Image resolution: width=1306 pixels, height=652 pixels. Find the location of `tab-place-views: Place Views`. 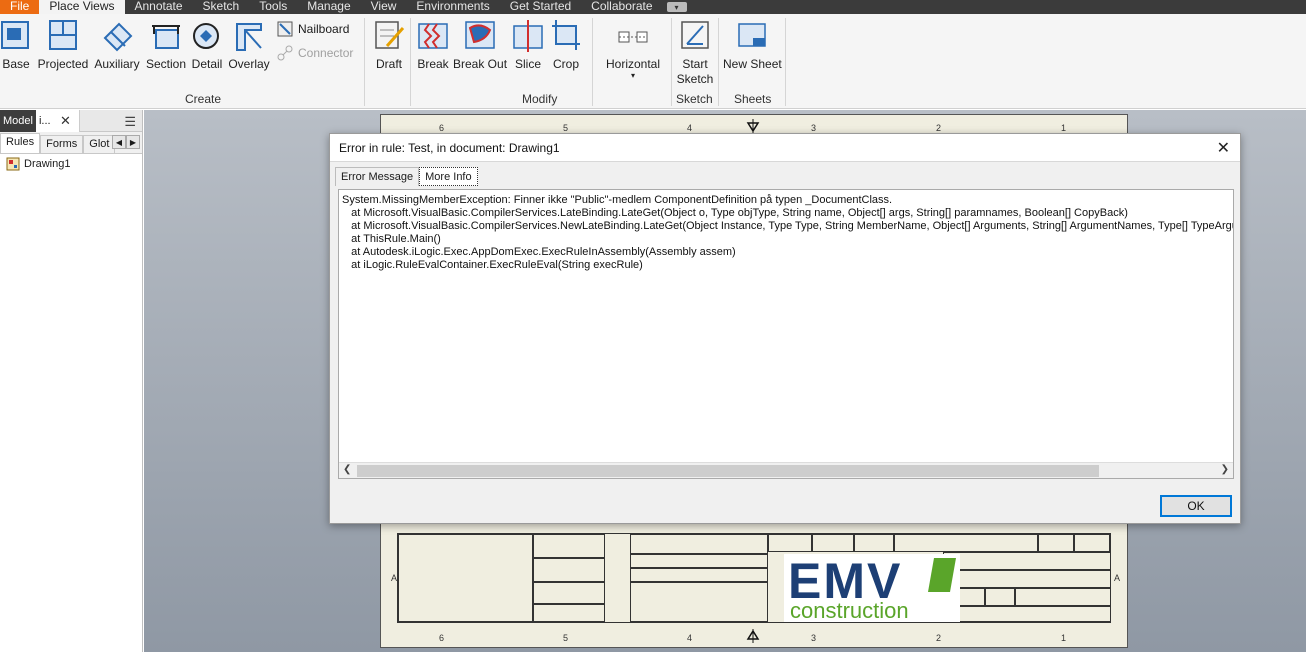

tab-place-views: Place Views is located at coordinates (82, 7).